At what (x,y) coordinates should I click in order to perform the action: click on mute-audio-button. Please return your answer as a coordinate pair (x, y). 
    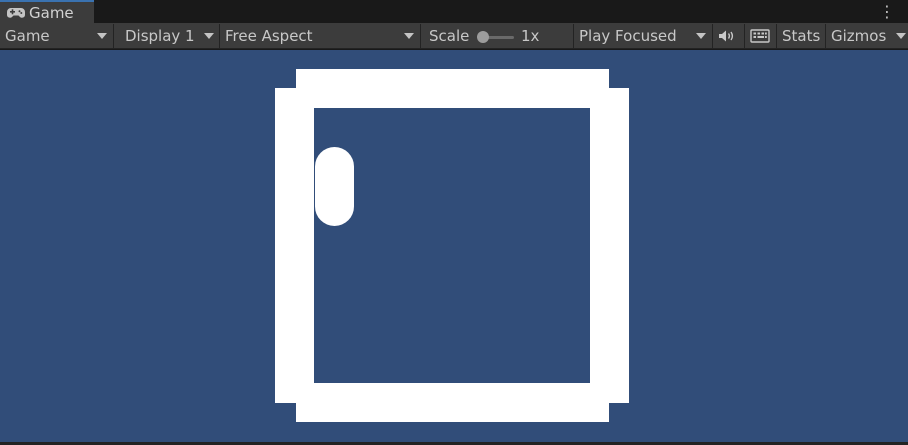
    Looking at the image, I should click on (727, 36).